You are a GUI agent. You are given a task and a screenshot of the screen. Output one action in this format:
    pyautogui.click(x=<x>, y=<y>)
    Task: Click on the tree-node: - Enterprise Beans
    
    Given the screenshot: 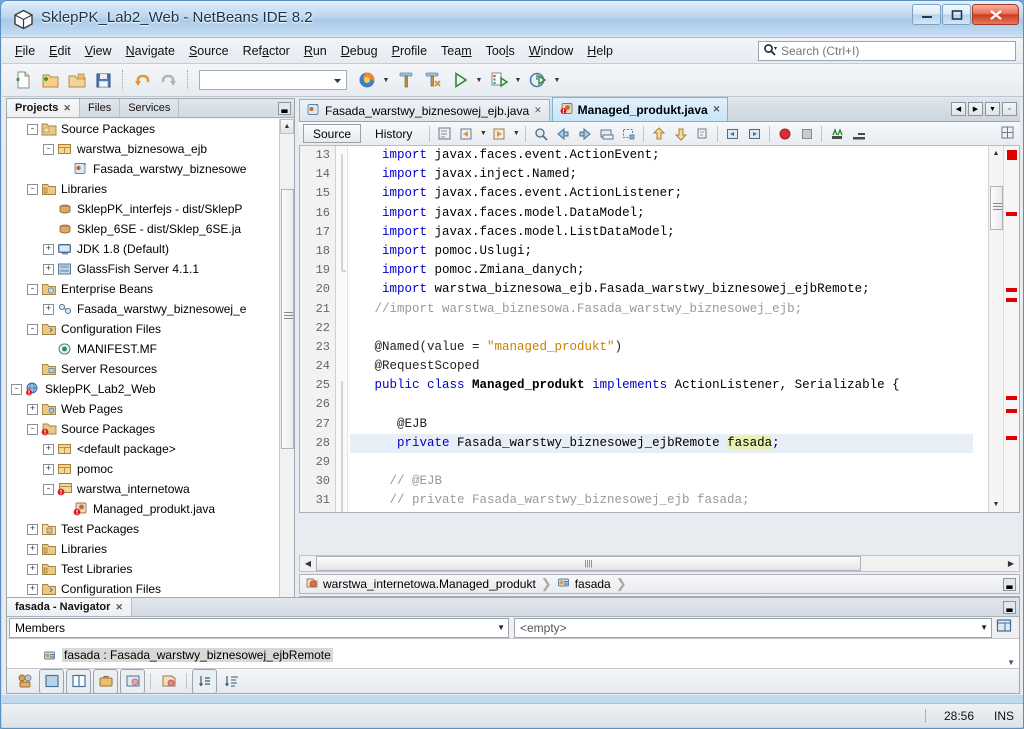 What is the action you would take?
    pyautogui.click(x=150, y=289)
    